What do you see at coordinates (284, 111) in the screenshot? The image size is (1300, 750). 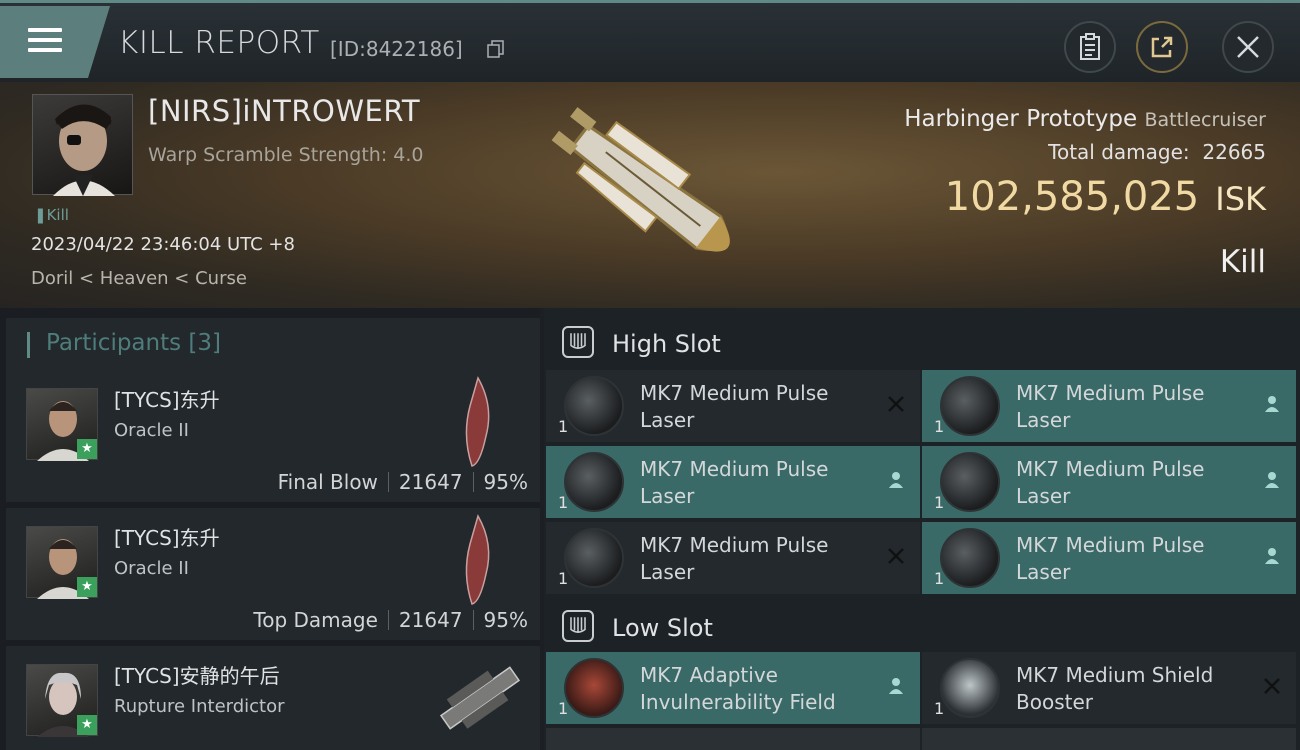 I see `victim-name: [NIRS]iNTROWERT` at bounding box center [284, 111].